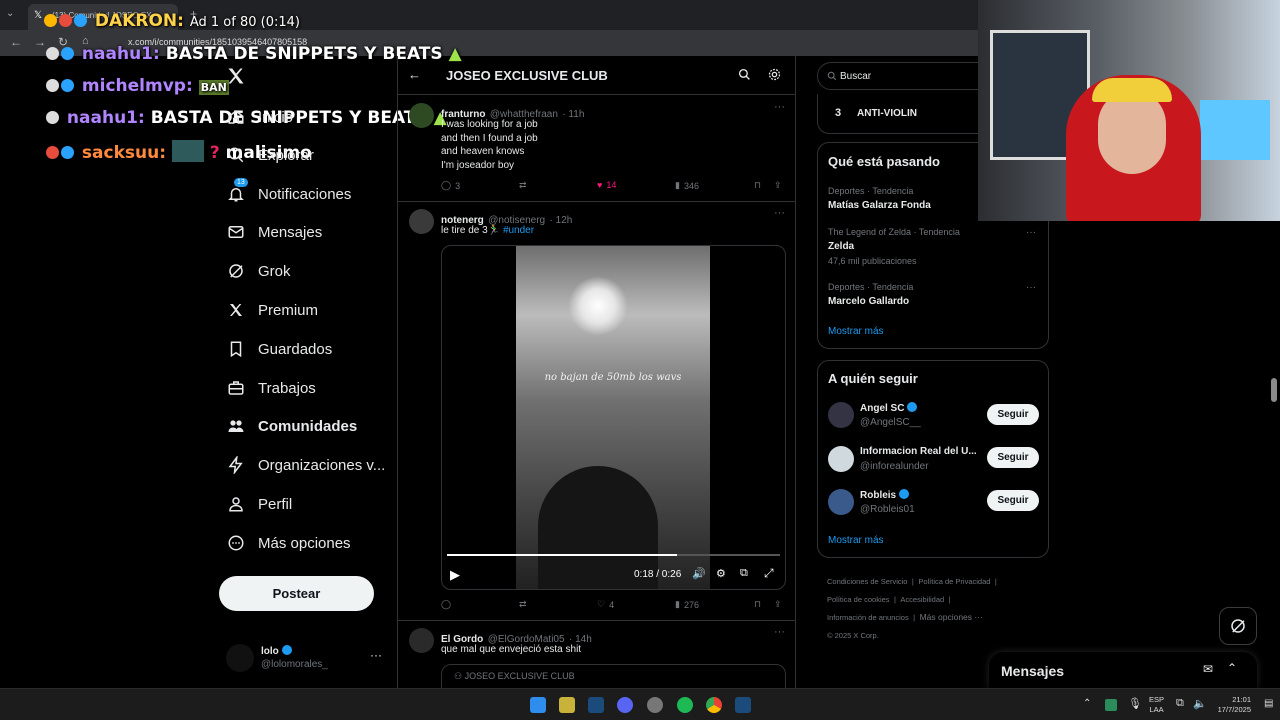  I want to click on nav-item-notificaciones: 13 Notificaciones, so click(288, 193).